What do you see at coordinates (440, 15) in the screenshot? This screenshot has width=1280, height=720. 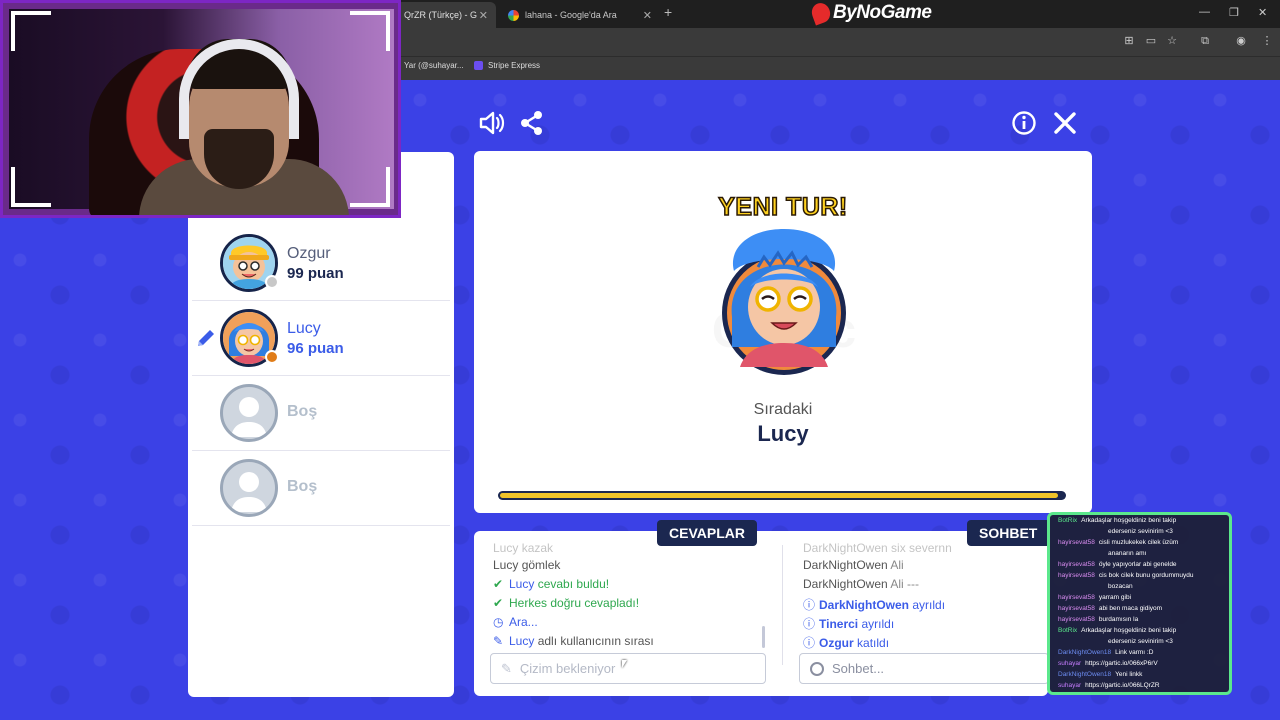 I see `tab-title: QrZR (Türkçe) - G` at bounding box center [440, 15].